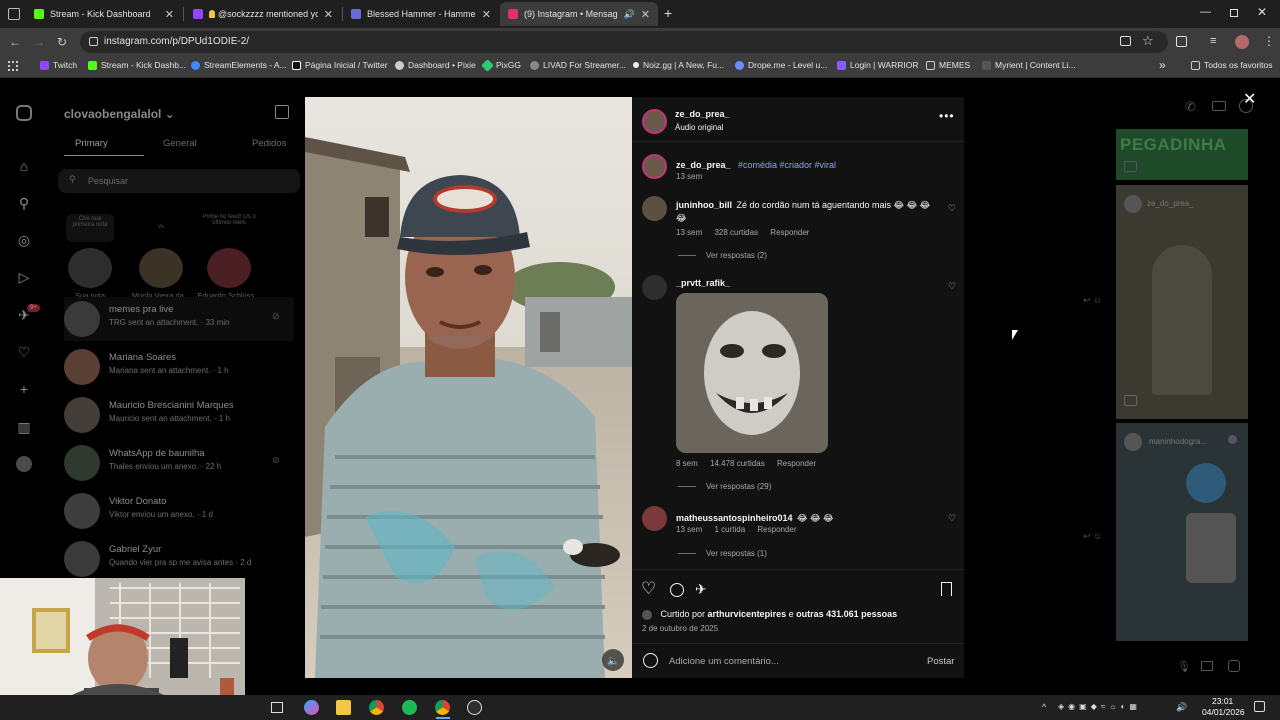 Image resolution: width=1280 pixels, height=720 pixels. Describe the element at coordinates (24, 166) in the screenshot. I see `home-icon: ⌂` at that location.